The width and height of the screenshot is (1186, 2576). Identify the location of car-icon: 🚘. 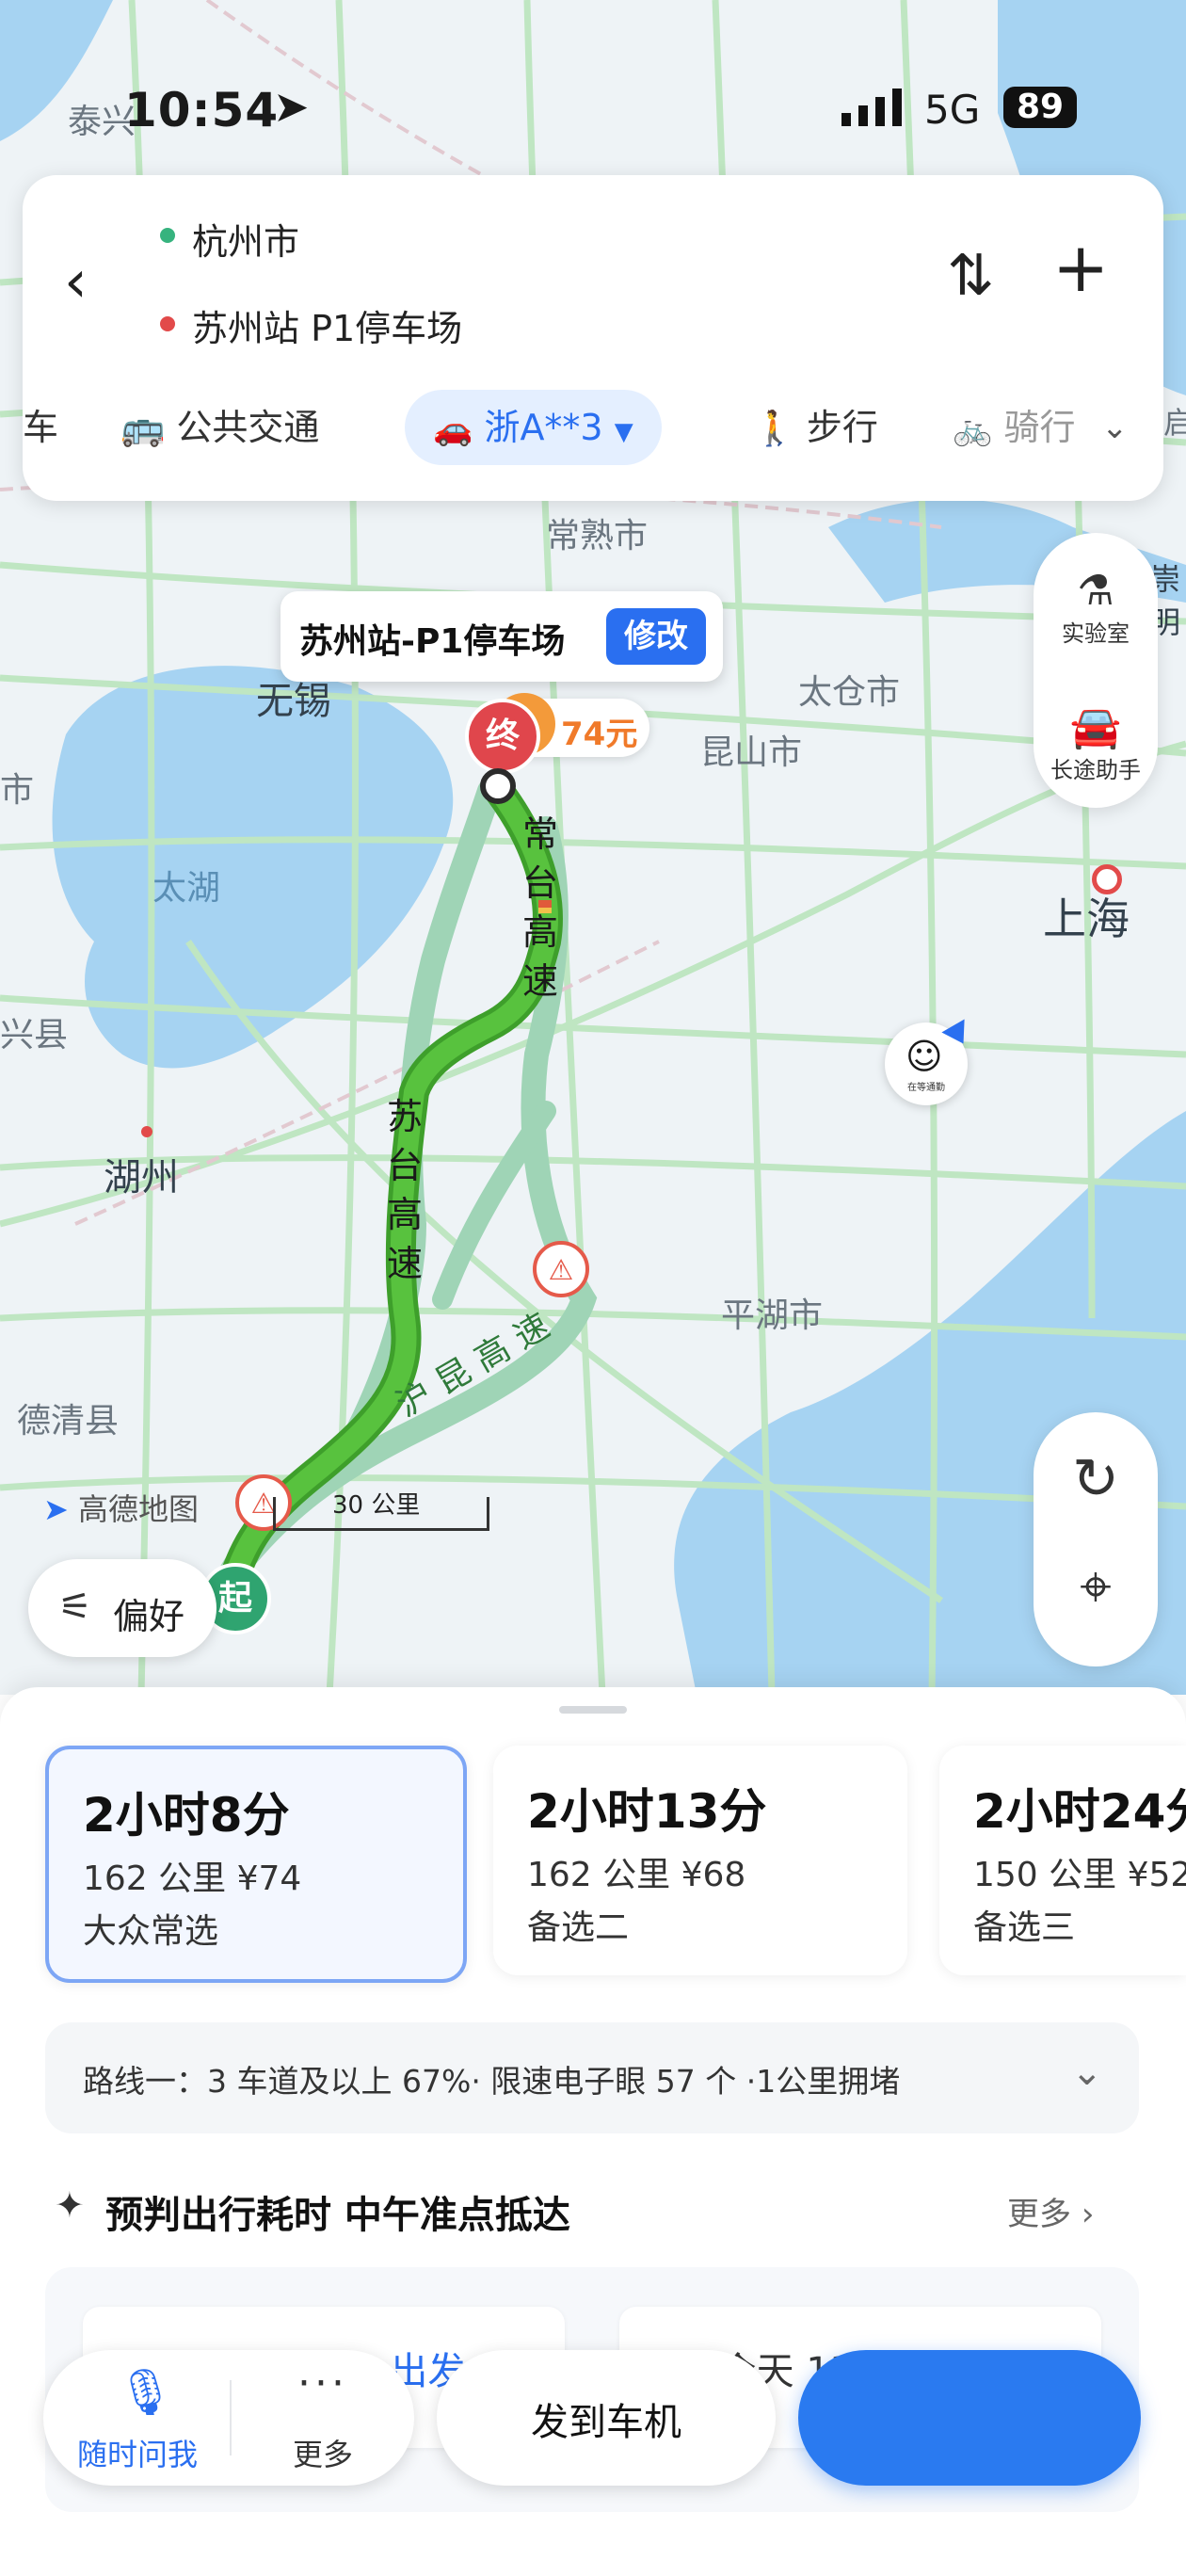
(1095, 727).